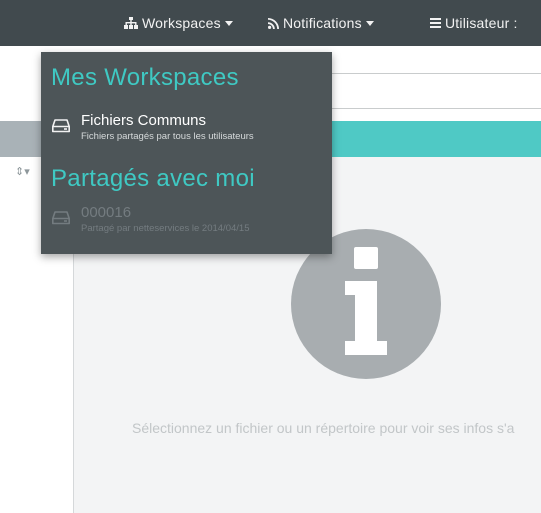 The width and height of the screenshot is (541, 513). What do you see at coordinates (273, 23) in the screenshot?
I see `rss-icon` at bounding box center [273, 23].